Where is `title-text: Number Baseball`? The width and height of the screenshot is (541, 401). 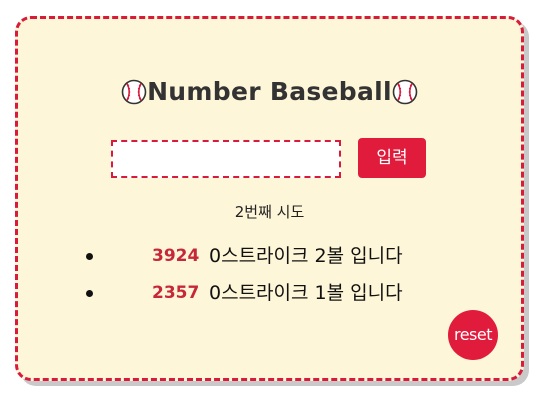 title-text: Number Baseball is located at coordinates (269, 91).